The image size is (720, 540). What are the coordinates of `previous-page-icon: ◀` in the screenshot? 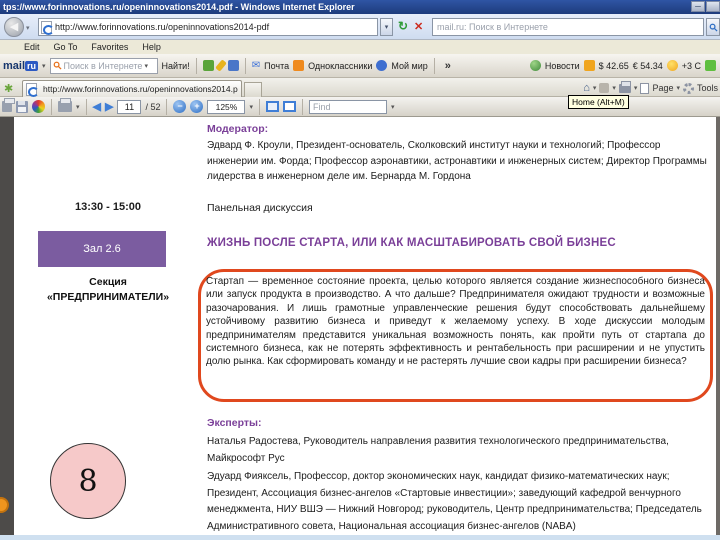 It's located at (97, 106).